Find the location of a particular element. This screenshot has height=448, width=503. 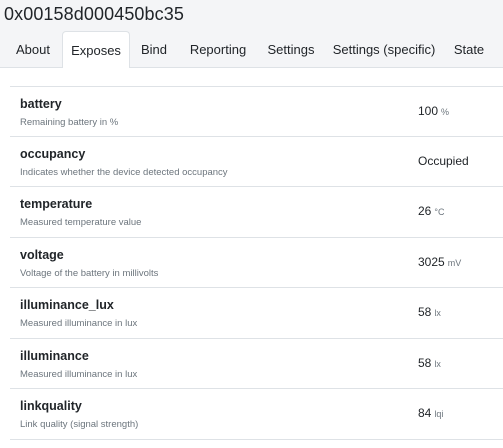

tab-reporting: Reporting is located at coordinates (218, 49).